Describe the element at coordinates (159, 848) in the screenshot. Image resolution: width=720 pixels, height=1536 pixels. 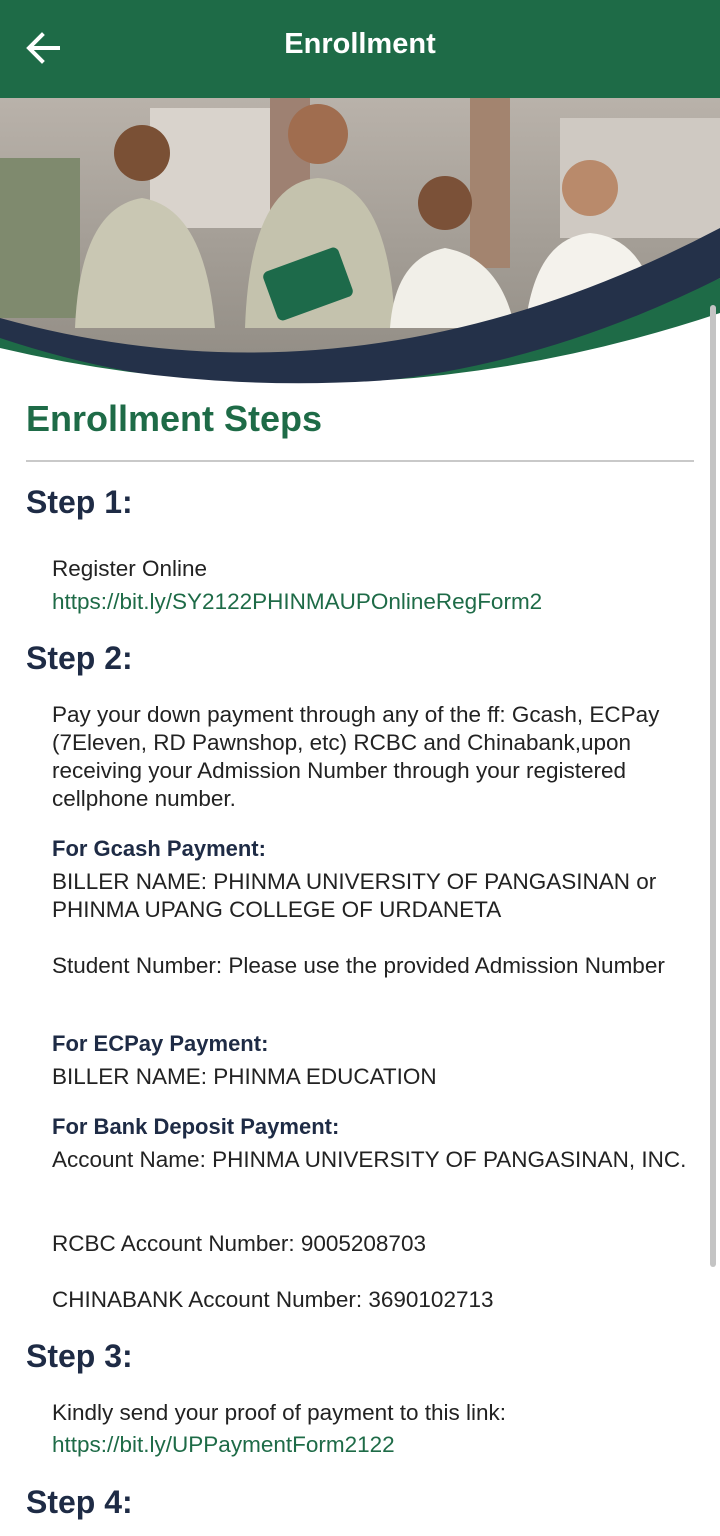
I see `gcash-heading: For Gcash Payment:` at that location.